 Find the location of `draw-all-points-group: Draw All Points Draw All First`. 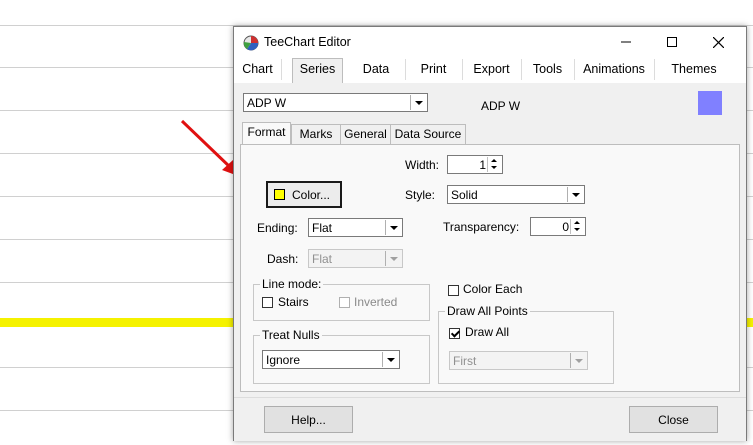

draw-all-points-group: Draw All Points Draw All First is located at coordinates (526, 344).